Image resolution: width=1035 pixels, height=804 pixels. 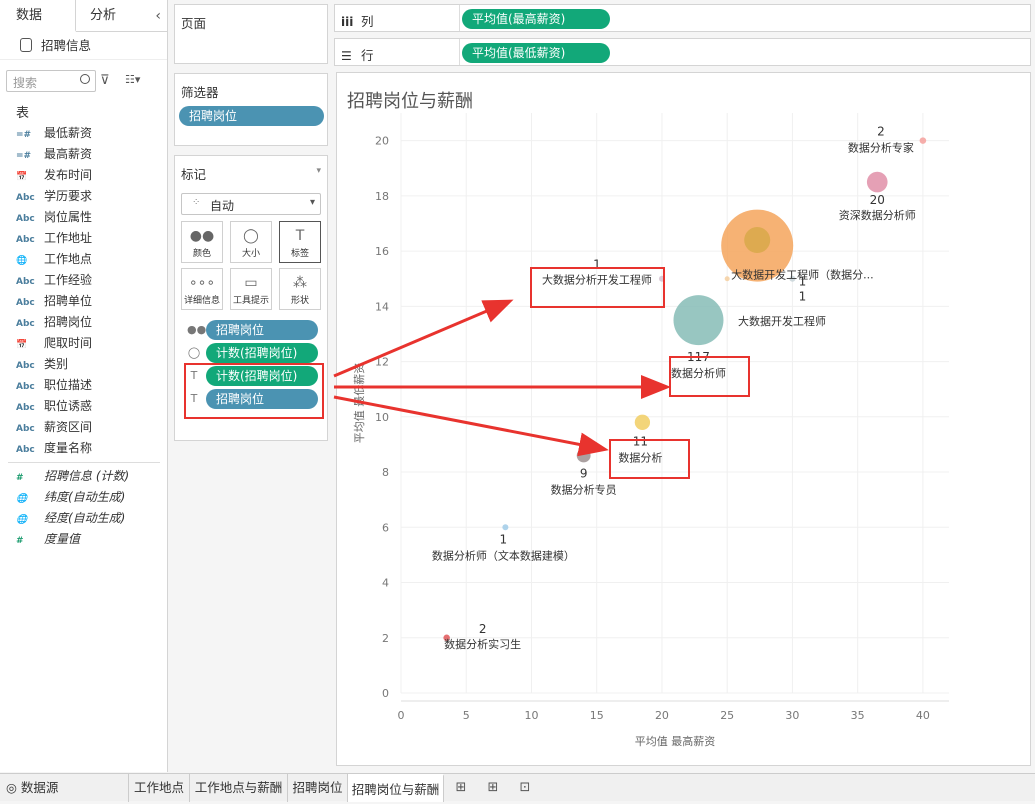 I want to click on field-item: =# 最高薪资, so click(x=84, y=154).